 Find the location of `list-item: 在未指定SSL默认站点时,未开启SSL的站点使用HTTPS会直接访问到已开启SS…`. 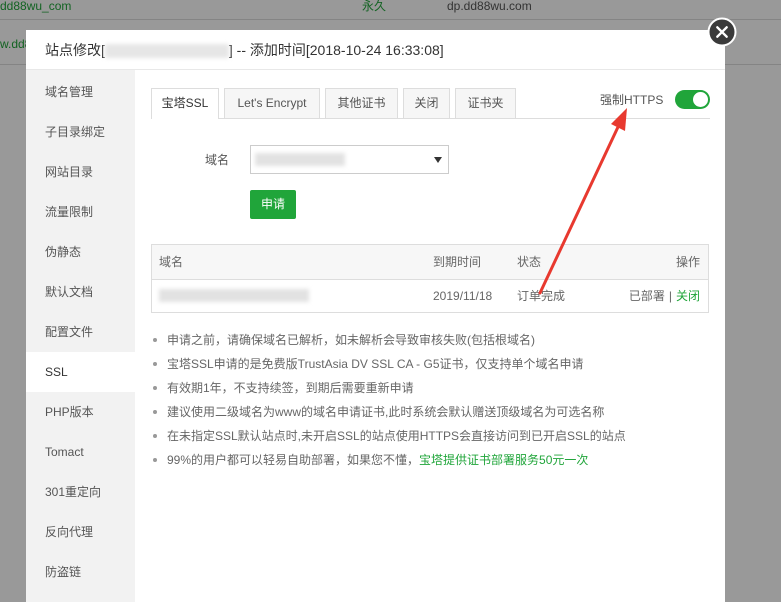

list-item: 在未指定SSL默认站点时,未开启SSL的站点使用HTTPS会直接访问到已开启SS… is located at coordinates (430, 436).